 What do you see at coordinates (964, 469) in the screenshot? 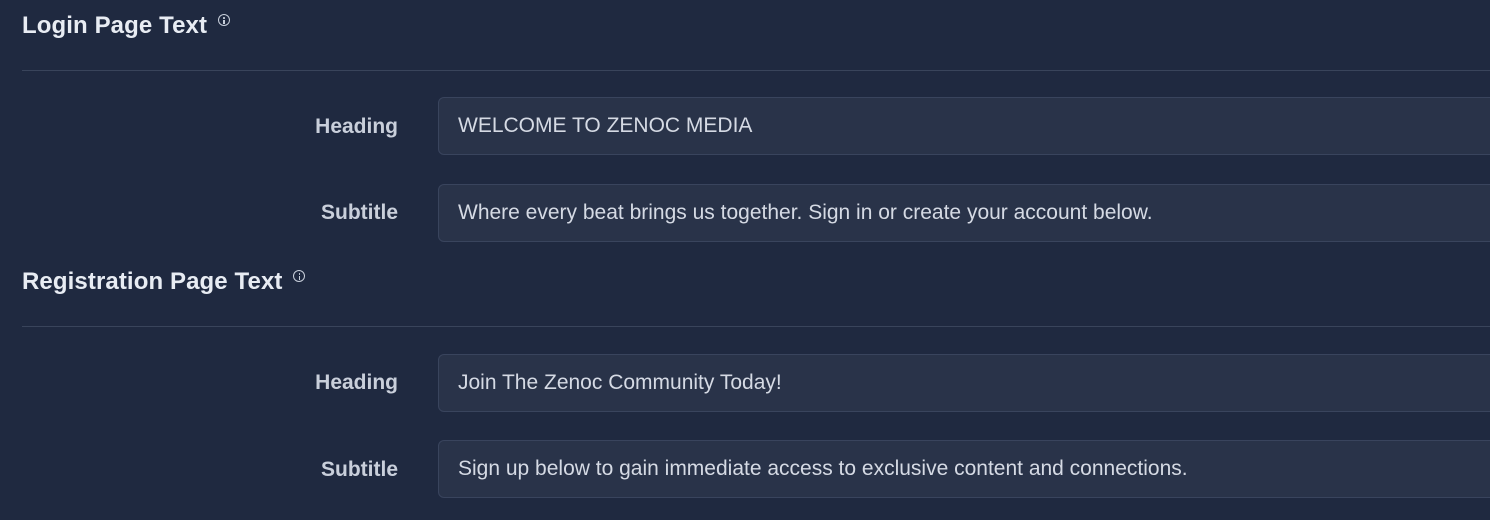
I see `registration-subtitle-input` at bounding box center [964, 469].